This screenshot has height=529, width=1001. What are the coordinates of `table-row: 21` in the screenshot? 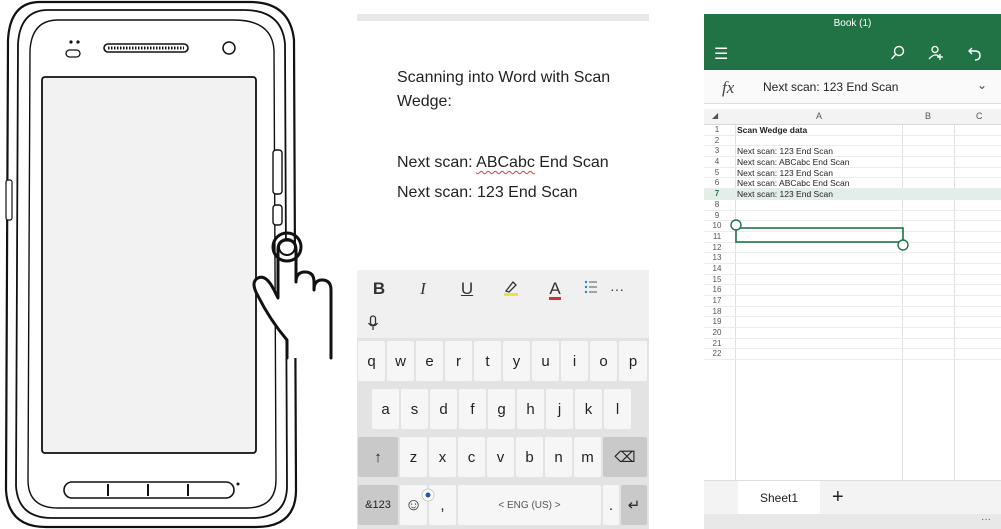 It's located at (852, 344).